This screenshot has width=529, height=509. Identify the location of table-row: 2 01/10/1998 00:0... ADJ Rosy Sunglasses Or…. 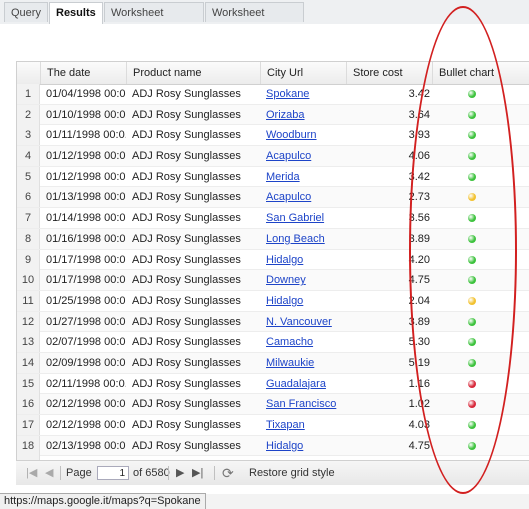
(273, 115).